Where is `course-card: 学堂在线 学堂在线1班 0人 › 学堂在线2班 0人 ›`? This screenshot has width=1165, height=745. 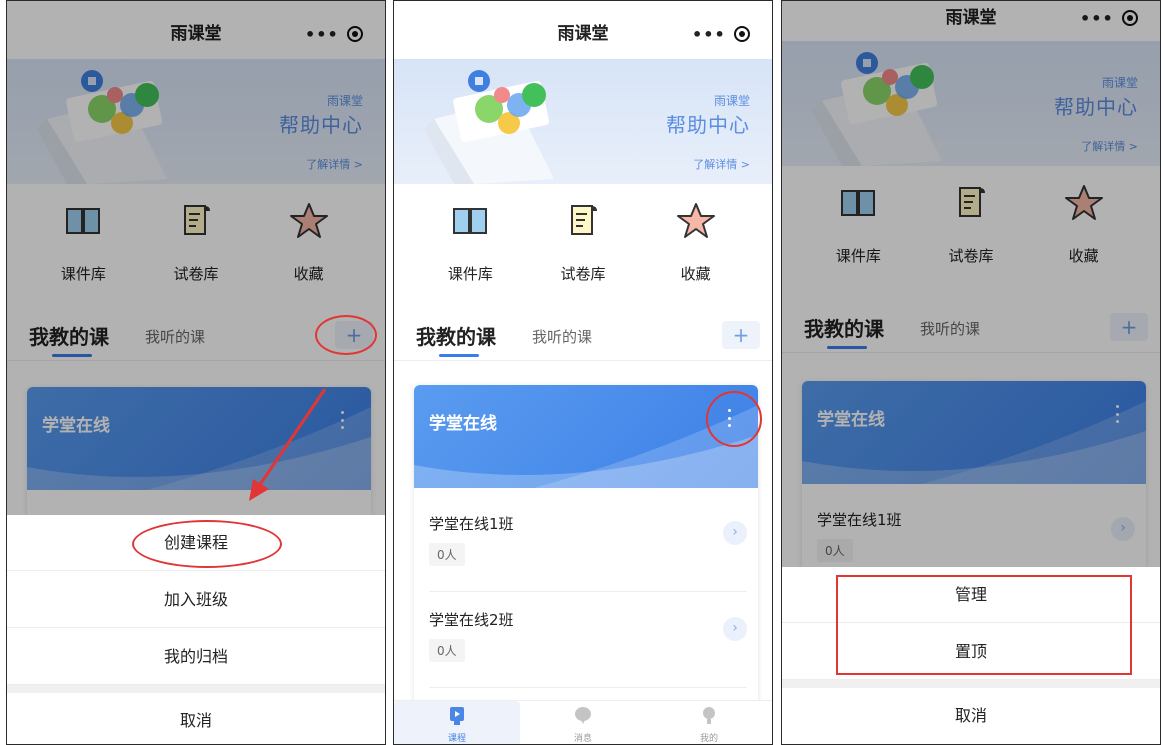
course-card: 学堂在线 学堂在线1班 0人 › 学堂在线2班 0人 › is located at coordinates (586, 555).